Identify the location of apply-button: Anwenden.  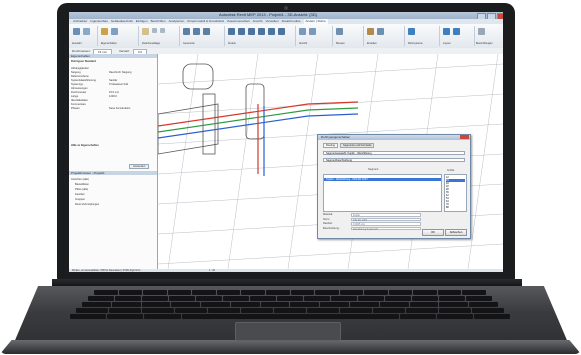
(139, 166).